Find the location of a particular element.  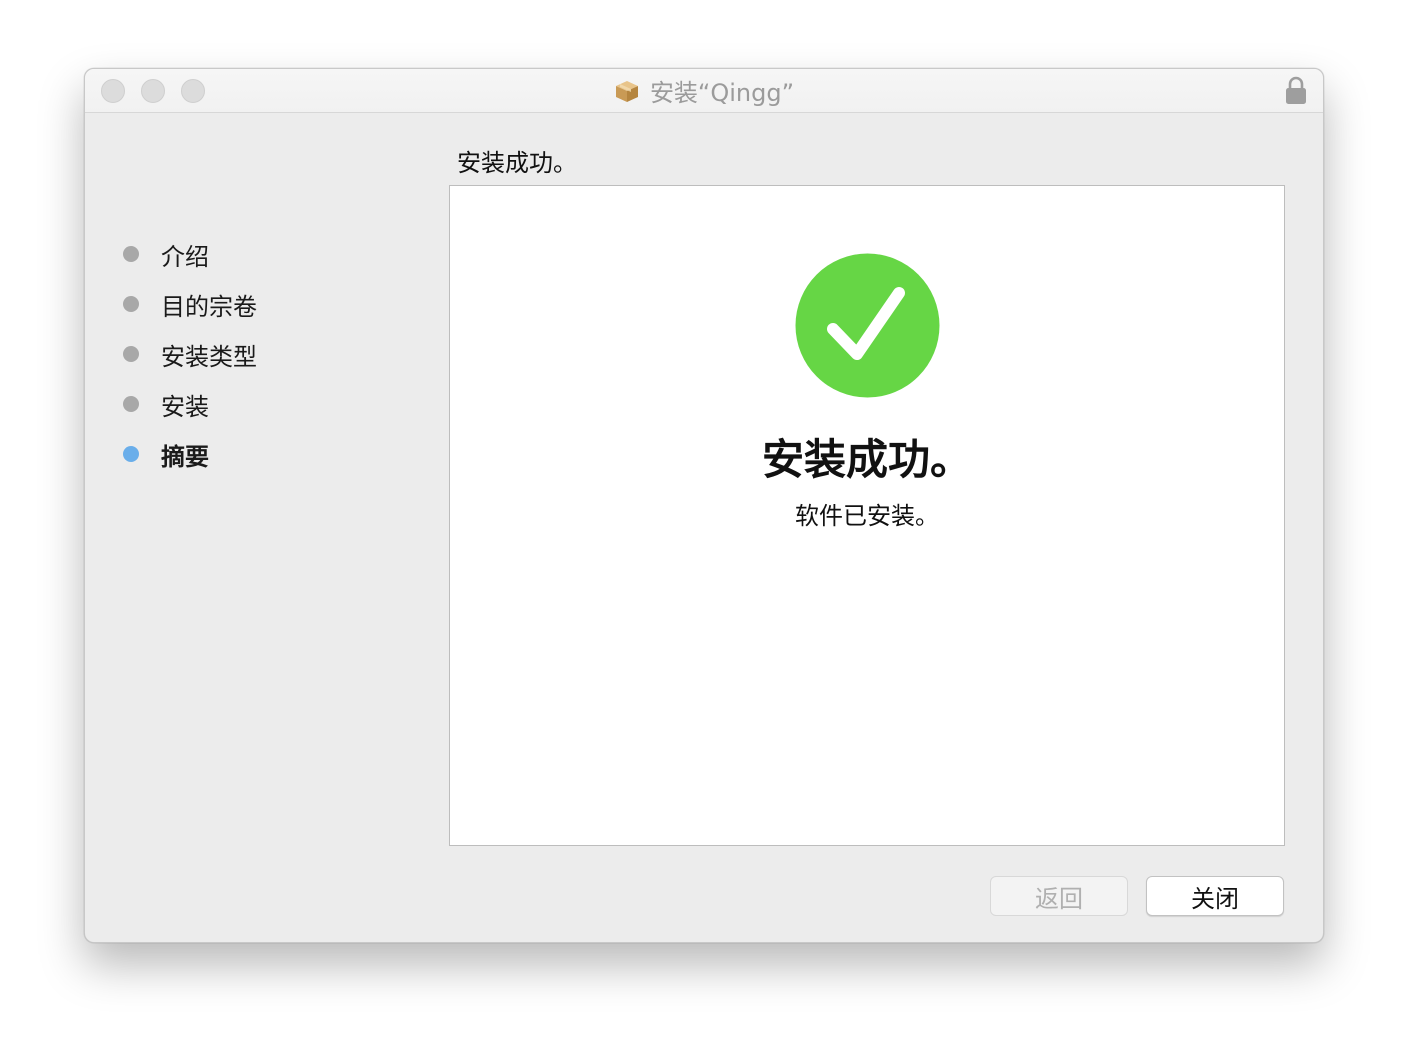

package-icon is located at coordinates (626, 91).